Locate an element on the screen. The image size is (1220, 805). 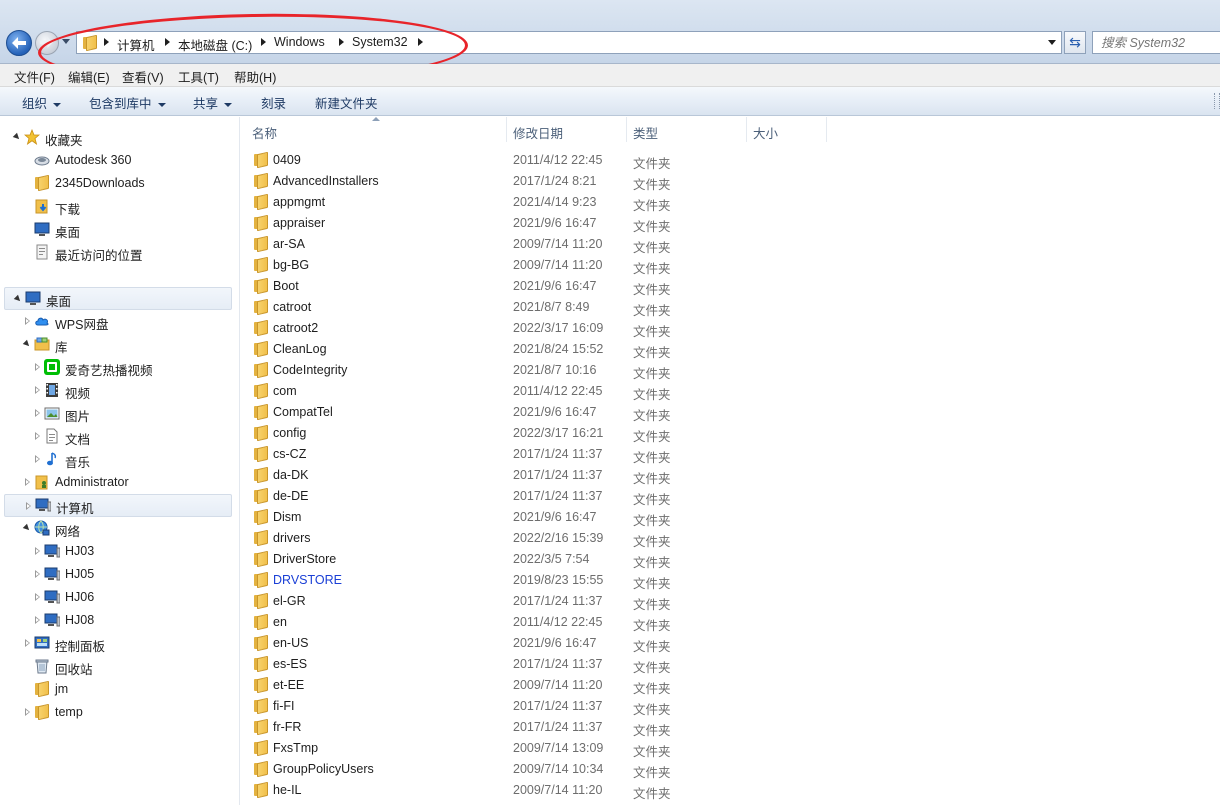
file-name: de-DE is located at coordinates (290, 496).